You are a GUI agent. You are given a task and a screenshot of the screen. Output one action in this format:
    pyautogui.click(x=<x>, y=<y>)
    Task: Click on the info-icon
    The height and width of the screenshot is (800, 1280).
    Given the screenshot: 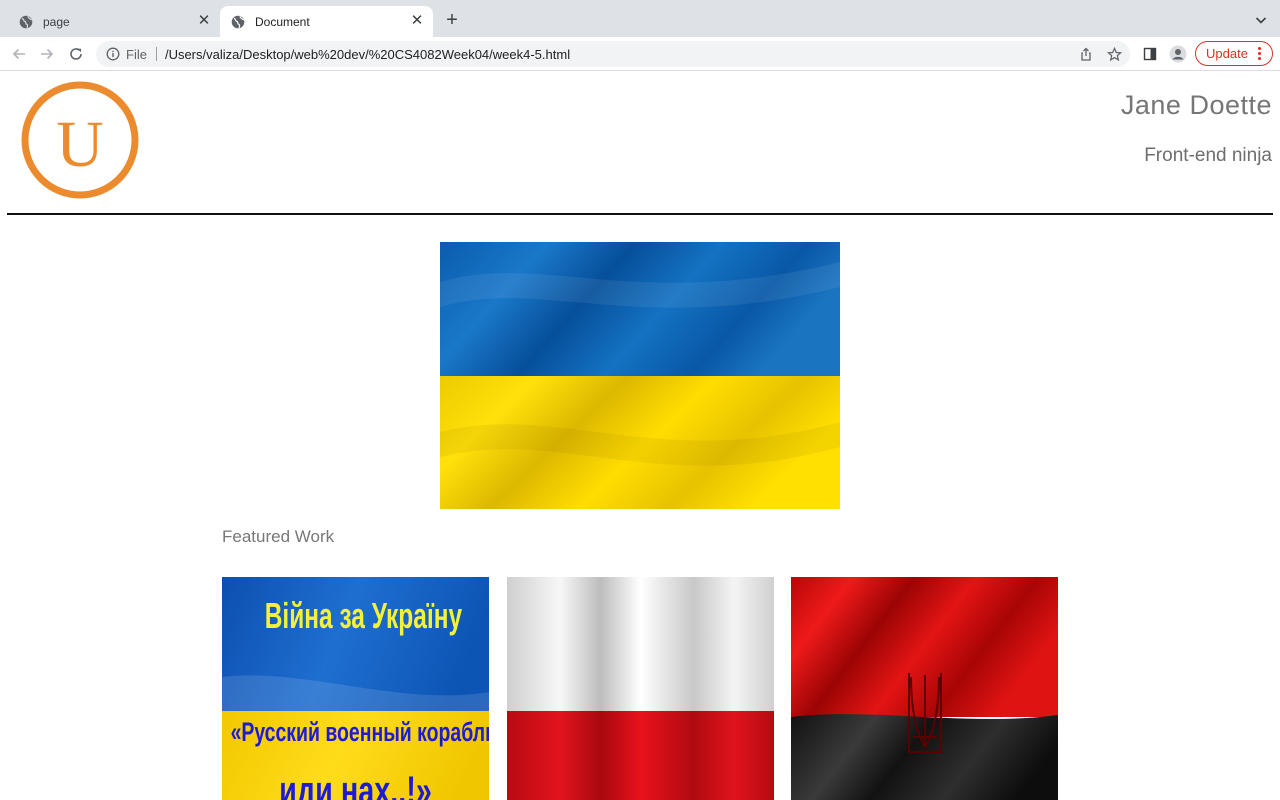 What is the action you would take?
    pyautogui.click(x=113, y=54)
    